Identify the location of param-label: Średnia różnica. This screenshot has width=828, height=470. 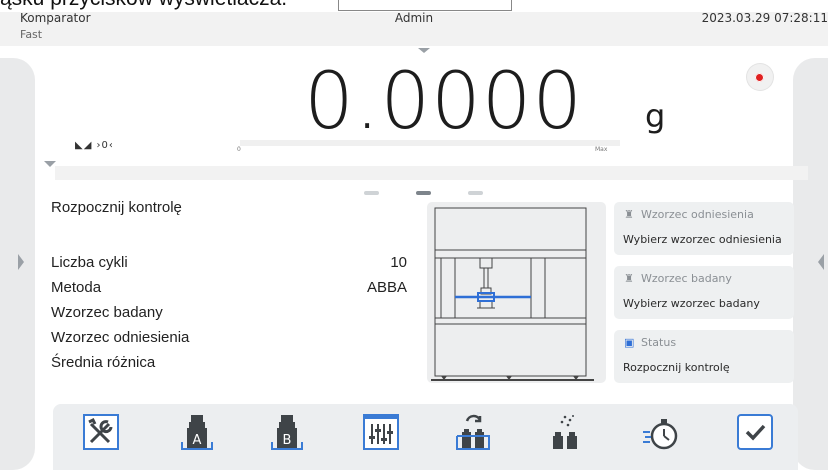
(103, 362).